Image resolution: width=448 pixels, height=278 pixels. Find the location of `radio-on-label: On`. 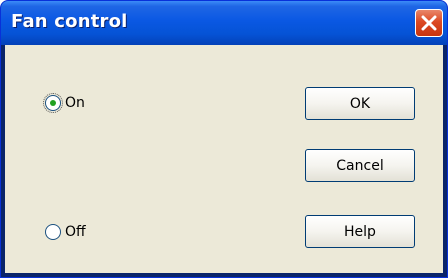

radio-on-label: On is located at coordinates (75, 103).